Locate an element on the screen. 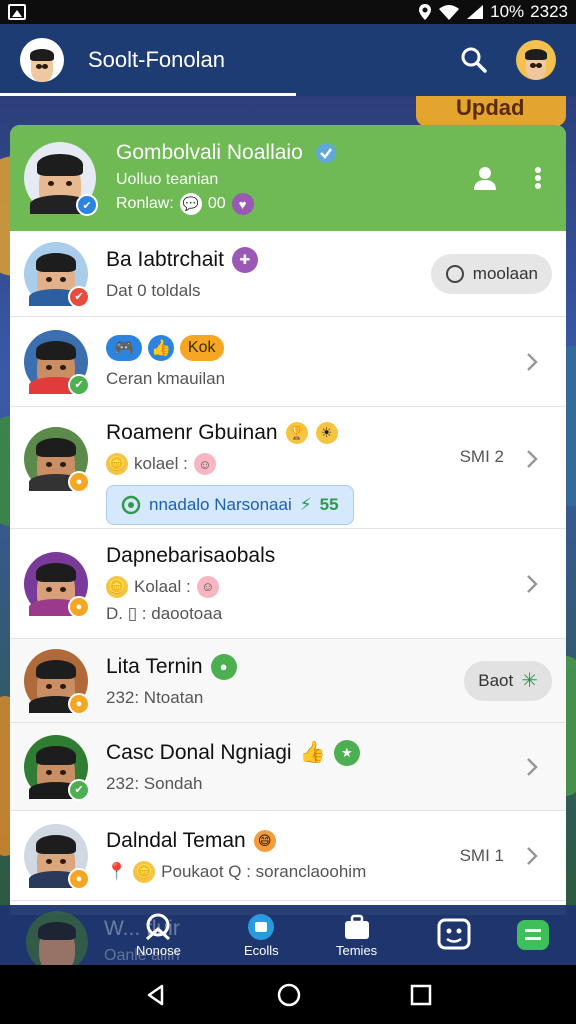 This screenshot has height=1024, width=576. nav-home: Nonose is located at coordinates (158, 935).